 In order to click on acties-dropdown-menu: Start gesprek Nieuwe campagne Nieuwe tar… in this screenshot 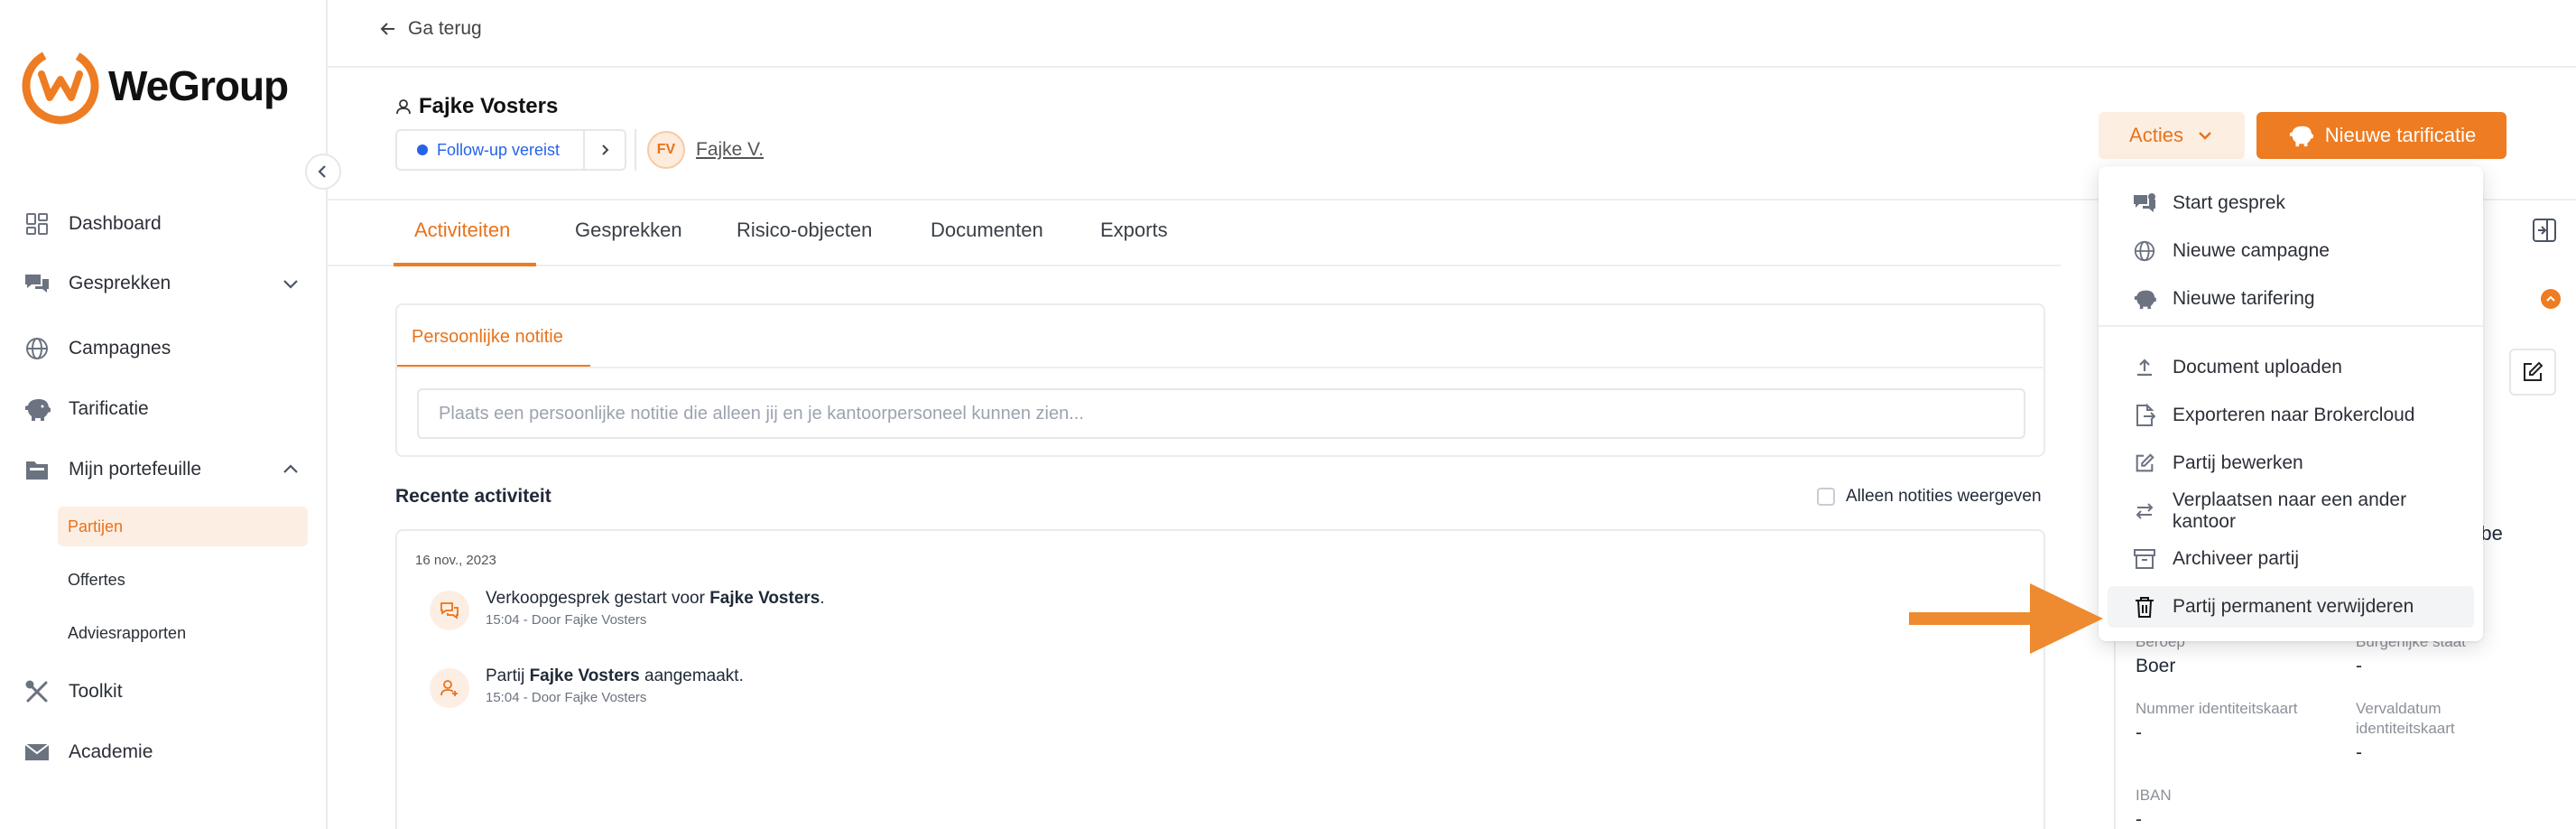, I will do `click(2291, 403)`.